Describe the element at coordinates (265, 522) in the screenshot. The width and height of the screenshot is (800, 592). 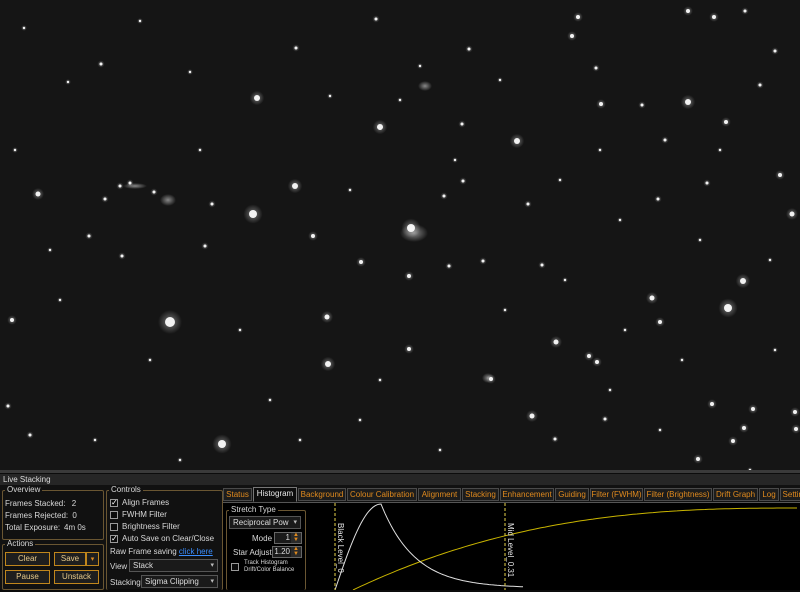
I see `stretch-type-select: Reciprocal Pow ▾` at that location.